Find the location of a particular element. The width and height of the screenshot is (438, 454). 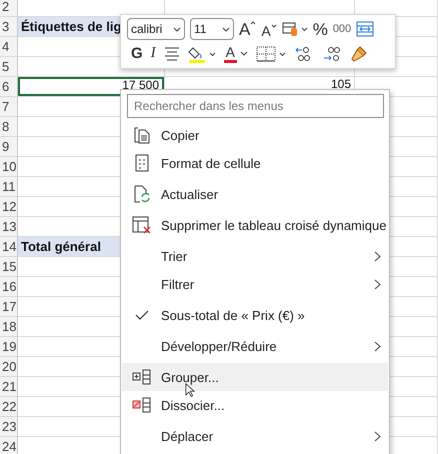

group-icon is located at coordinates (142, 377).